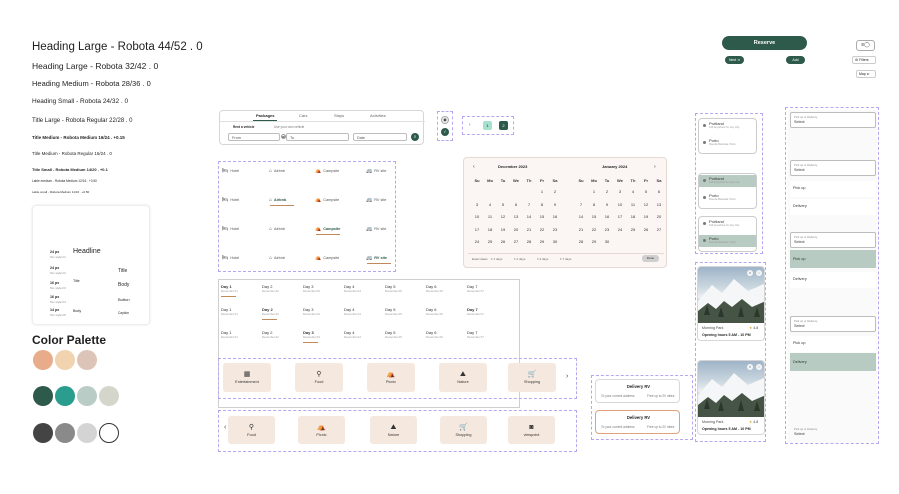 This screenshot has height=494, width=899. What do you see at coordinates (474, 167) in the screenshot?
I see `cal-prev-icon: ‹` at bounding box center [474, 167].